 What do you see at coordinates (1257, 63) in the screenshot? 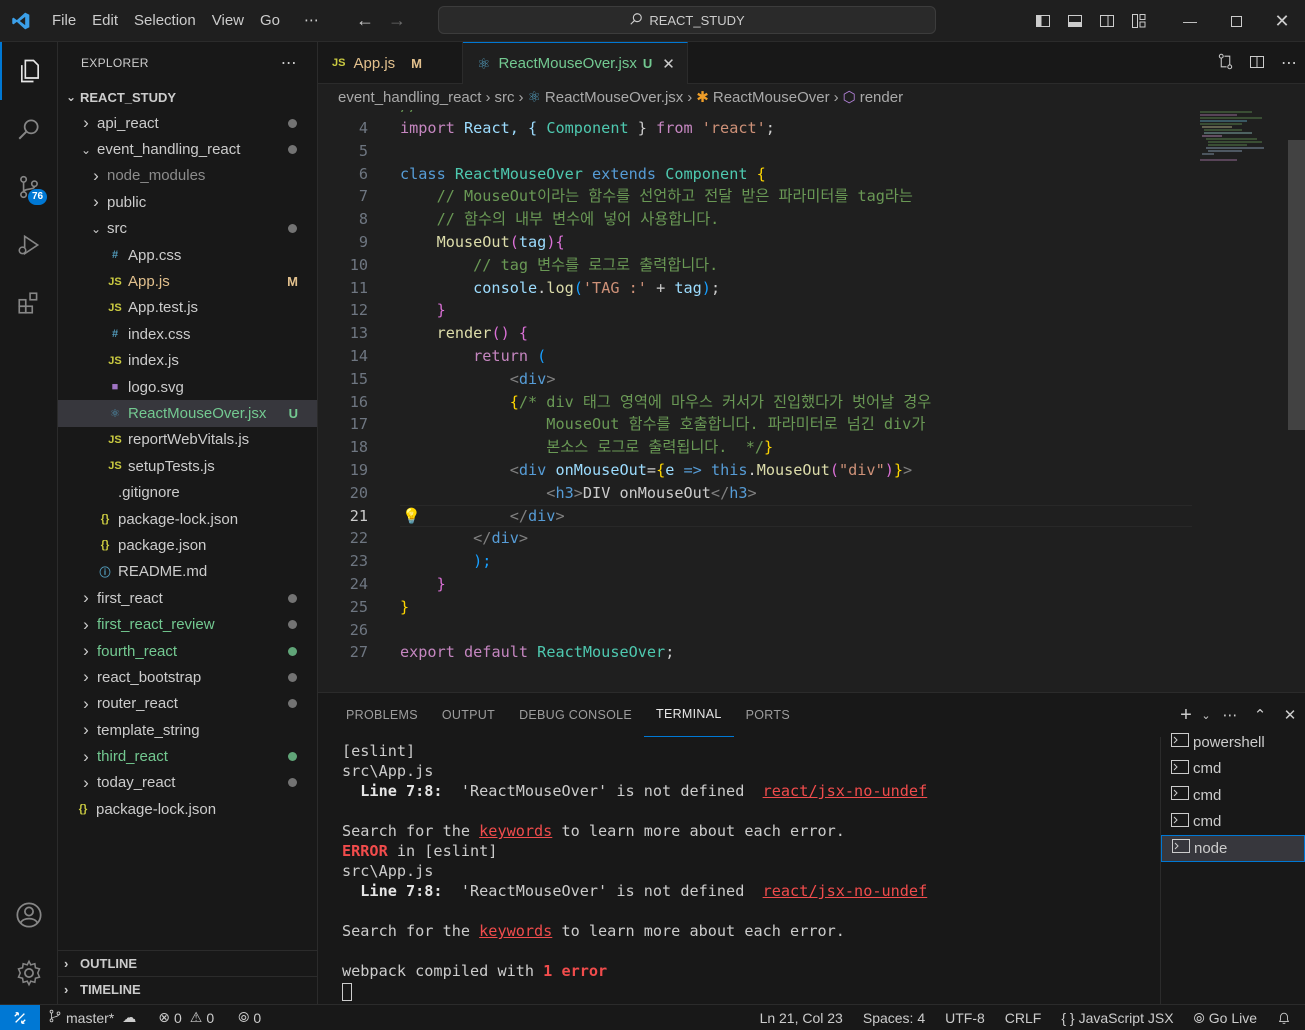
I see `split-editor-icon` at bounding box center [1257, 63].